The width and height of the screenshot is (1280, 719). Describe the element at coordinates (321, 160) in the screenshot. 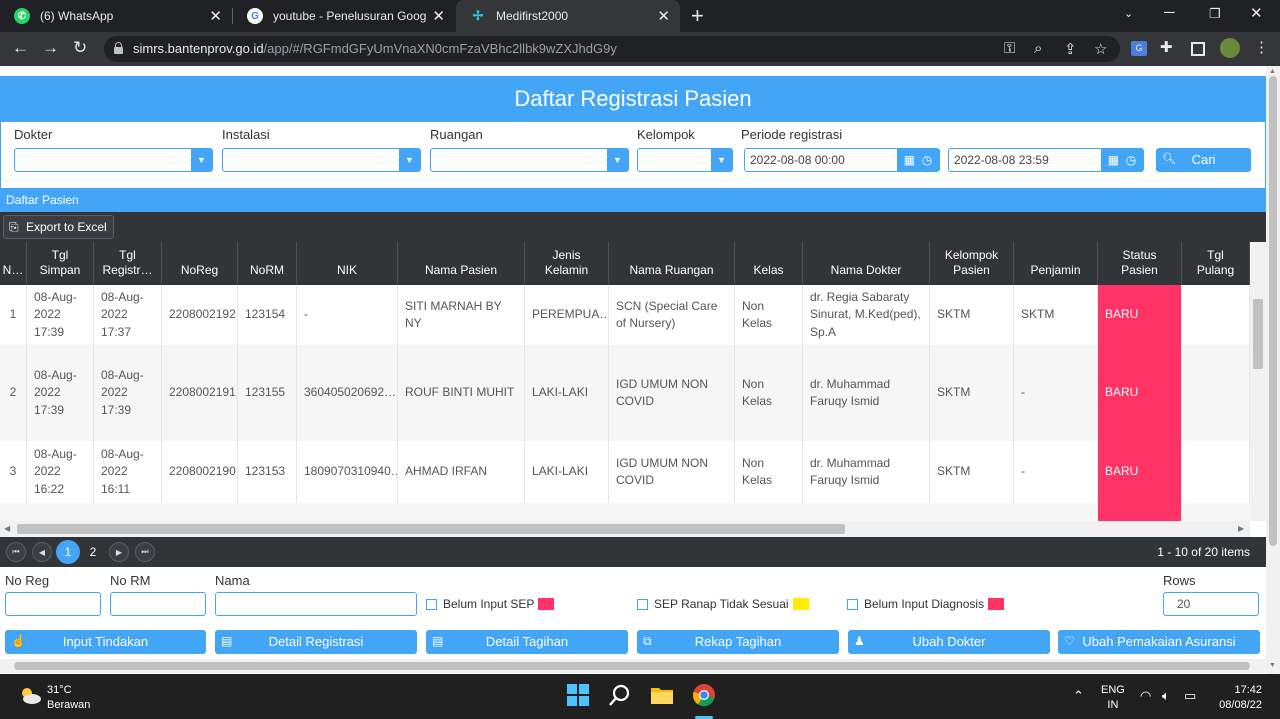

I see `instalasi-dropdown: ▼` at that location.